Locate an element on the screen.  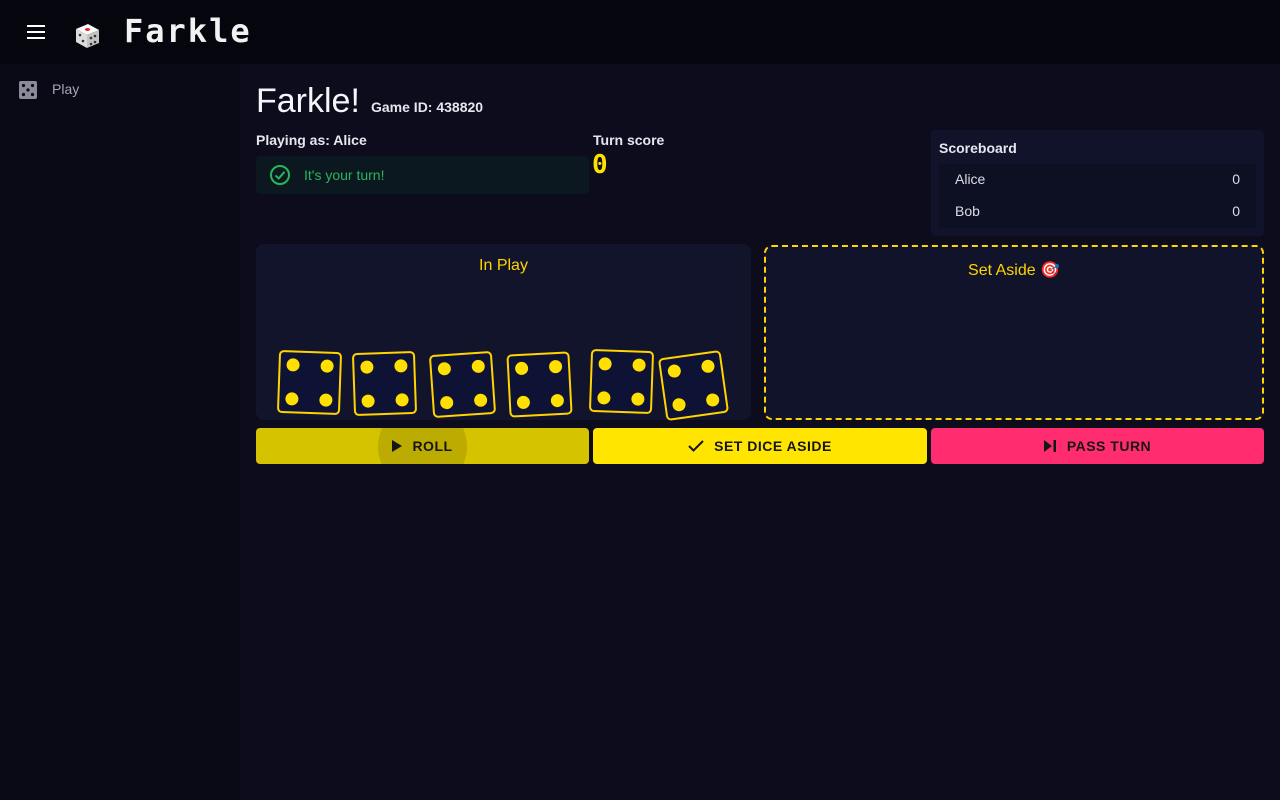
page-title: Farkle! is located at coordinates (308, 101).